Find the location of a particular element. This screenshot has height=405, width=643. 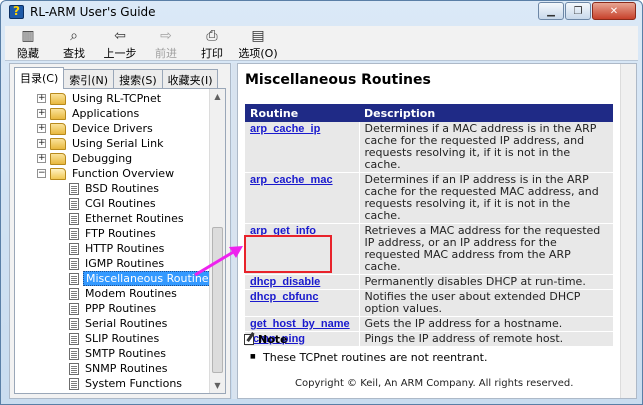

print-icon: ⎙ is located at coordinates (212, 36).